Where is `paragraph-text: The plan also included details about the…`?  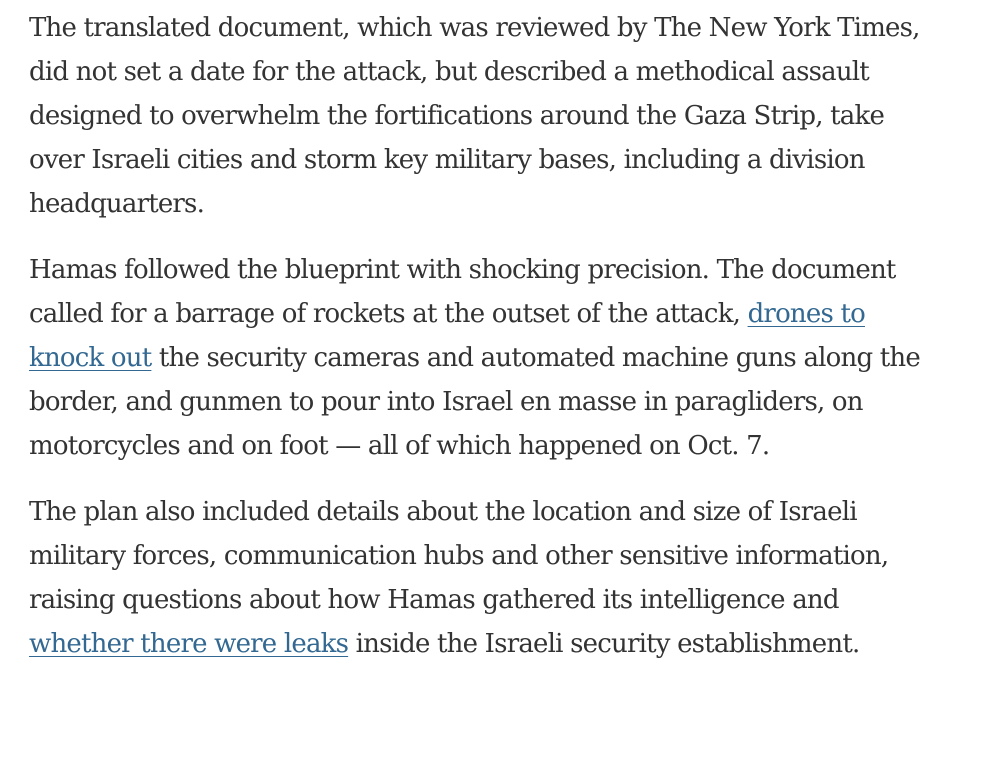 paragraph-text: The plan also included details about the… is located at coordinates (459, 556).